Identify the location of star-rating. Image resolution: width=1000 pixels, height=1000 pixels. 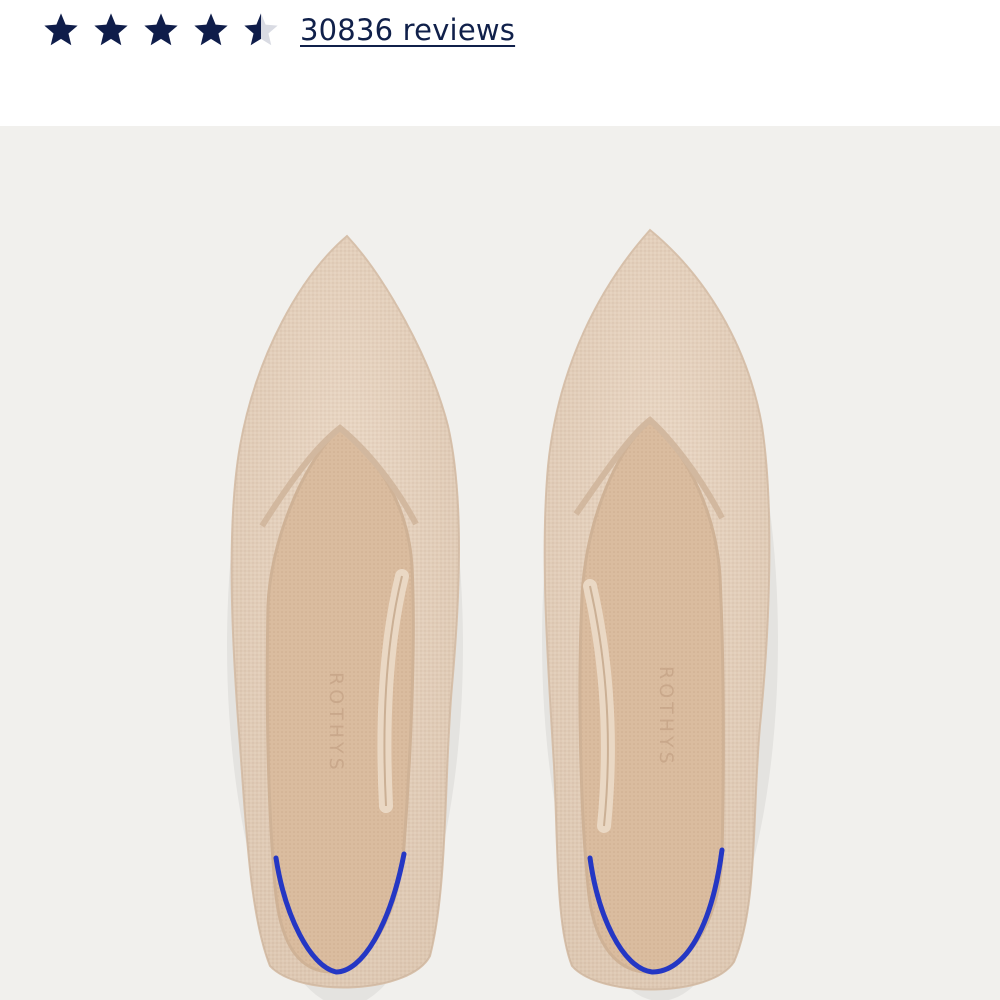
(167, 30).